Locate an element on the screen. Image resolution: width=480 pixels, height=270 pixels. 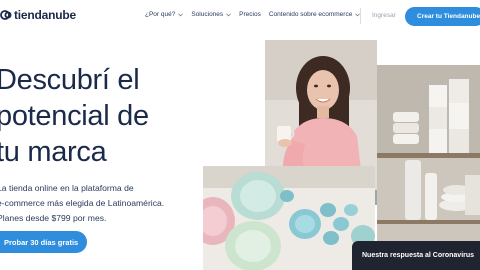
logo: tiendanube is located at coordinates (38, 15).